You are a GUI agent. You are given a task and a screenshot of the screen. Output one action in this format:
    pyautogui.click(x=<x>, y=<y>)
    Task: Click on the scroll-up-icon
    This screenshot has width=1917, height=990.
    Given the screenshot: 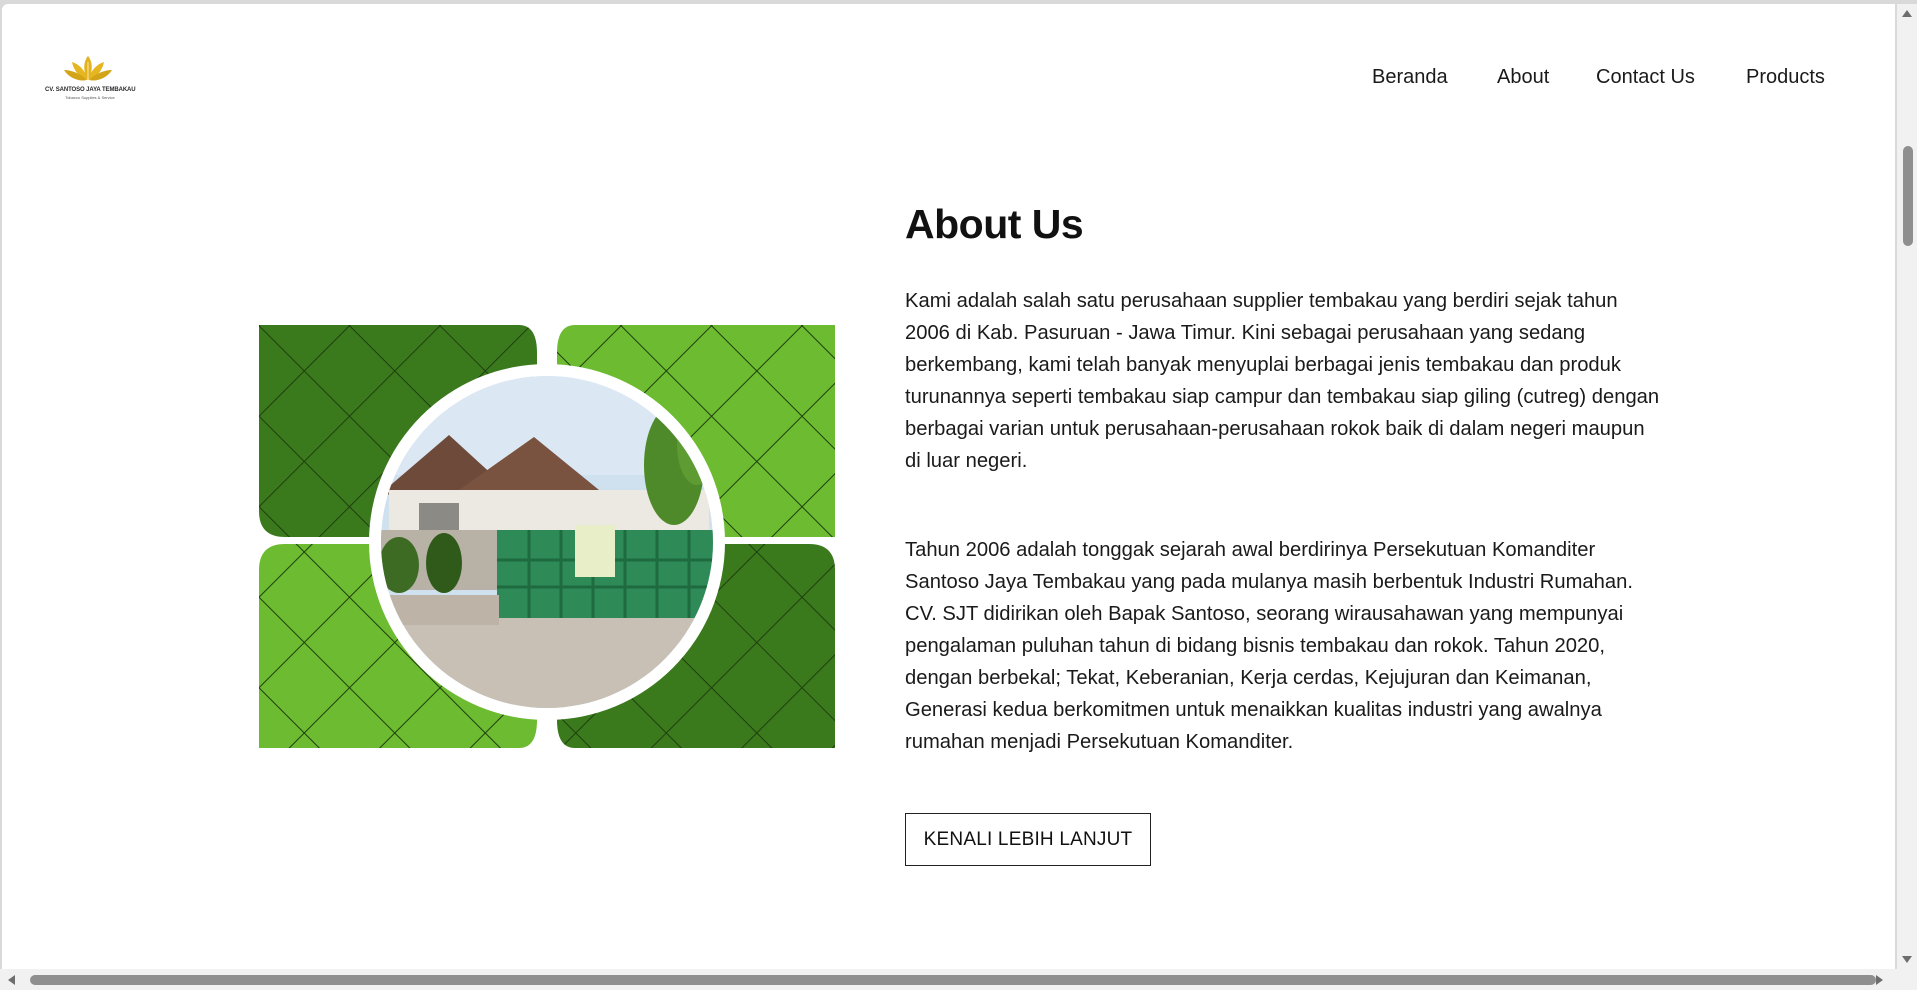 What is the action you would take?
    pyautogui.click(x=1907, y=13)
    